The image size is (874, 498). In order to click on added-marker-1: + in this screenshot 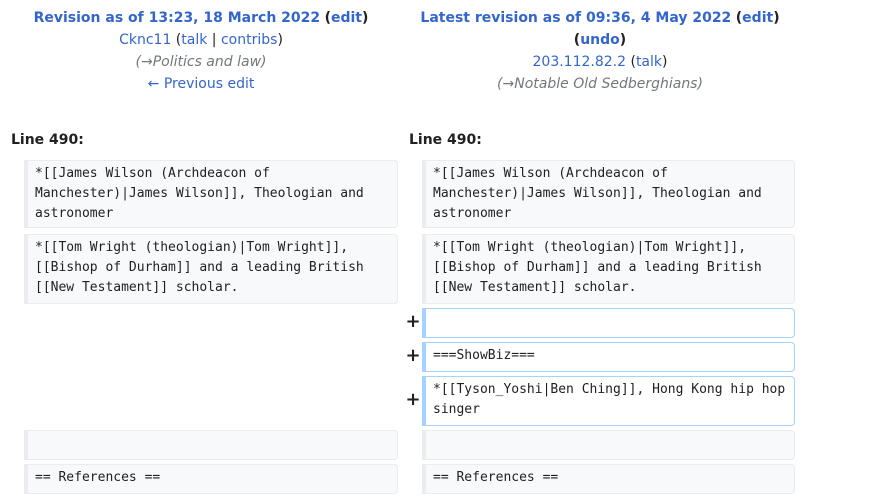, I will do `click(413, 321)`.